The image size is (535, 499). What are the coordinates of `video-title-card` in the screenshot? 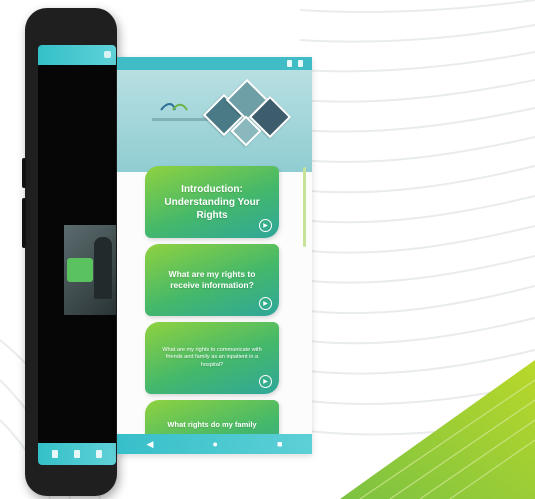 It's located at (80, 270).